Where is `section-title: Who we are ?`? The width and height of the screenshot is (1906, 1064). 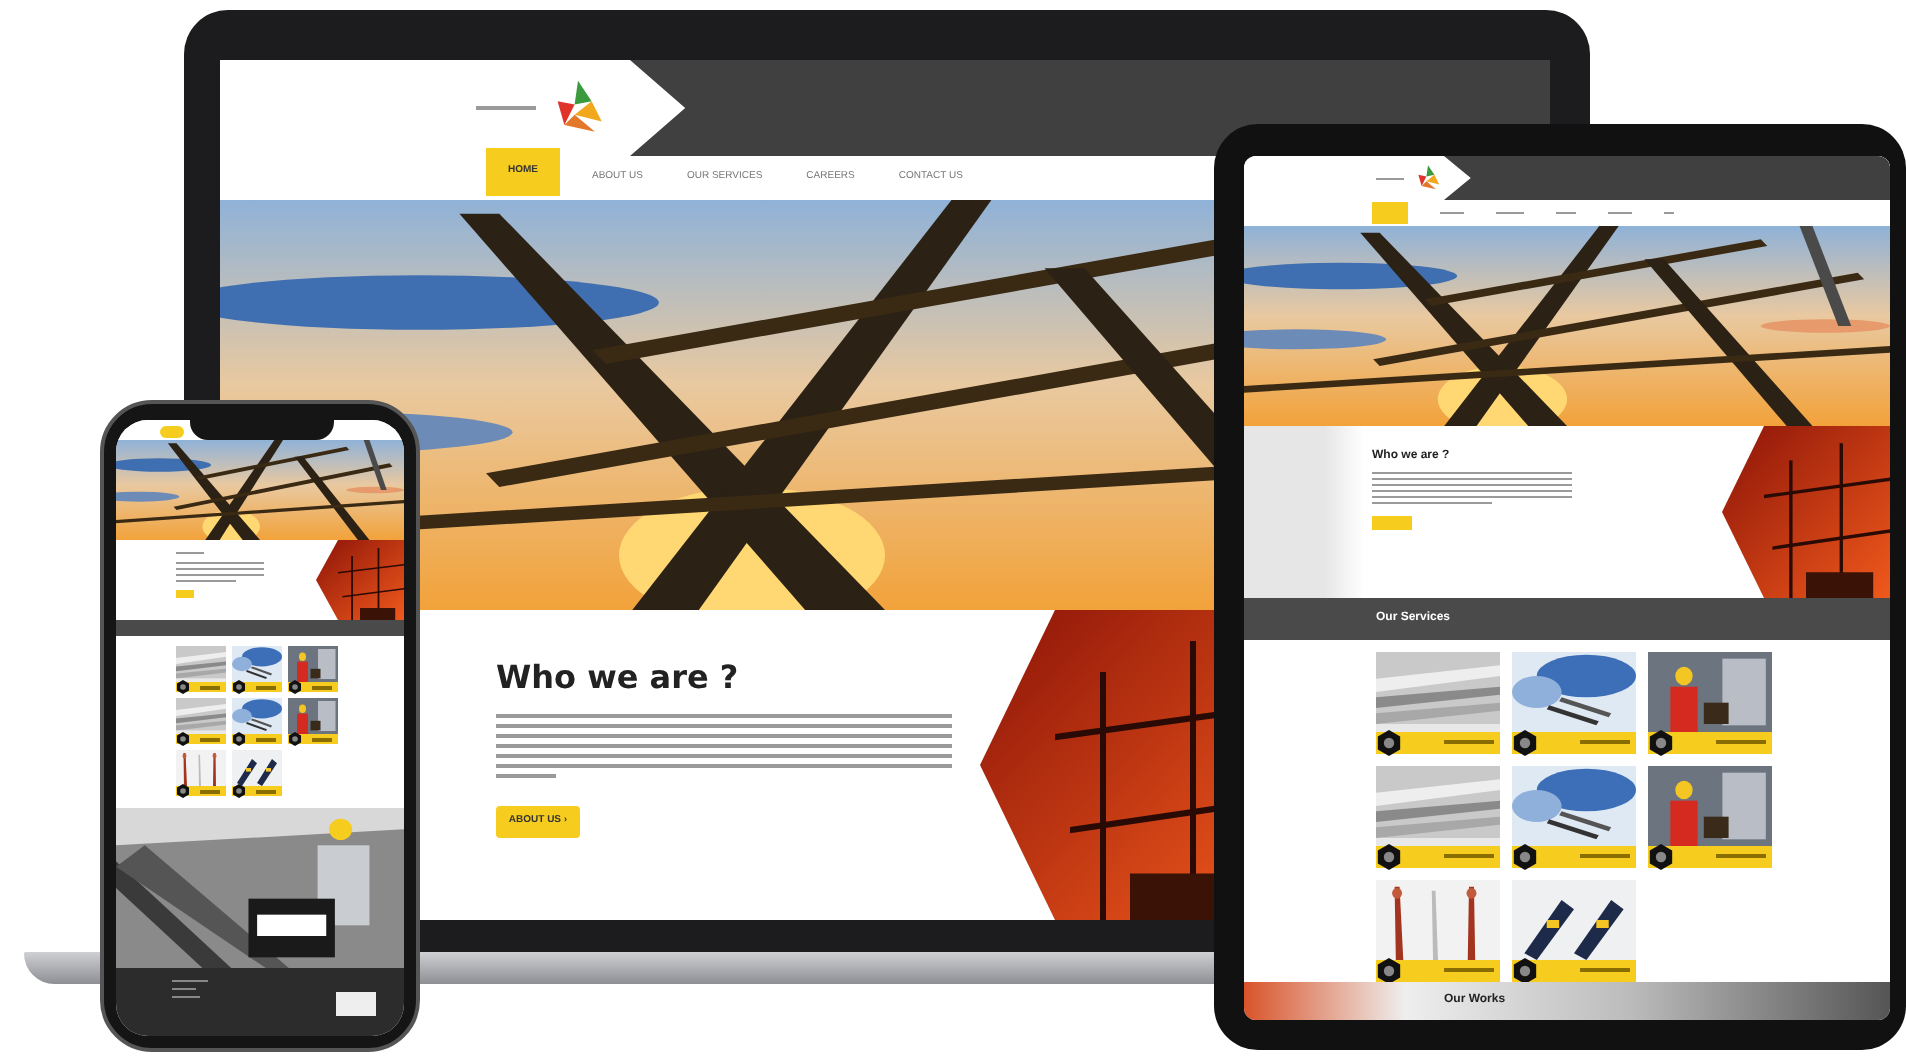
section-title: Who we are ? is located at coordinates (618, 678).